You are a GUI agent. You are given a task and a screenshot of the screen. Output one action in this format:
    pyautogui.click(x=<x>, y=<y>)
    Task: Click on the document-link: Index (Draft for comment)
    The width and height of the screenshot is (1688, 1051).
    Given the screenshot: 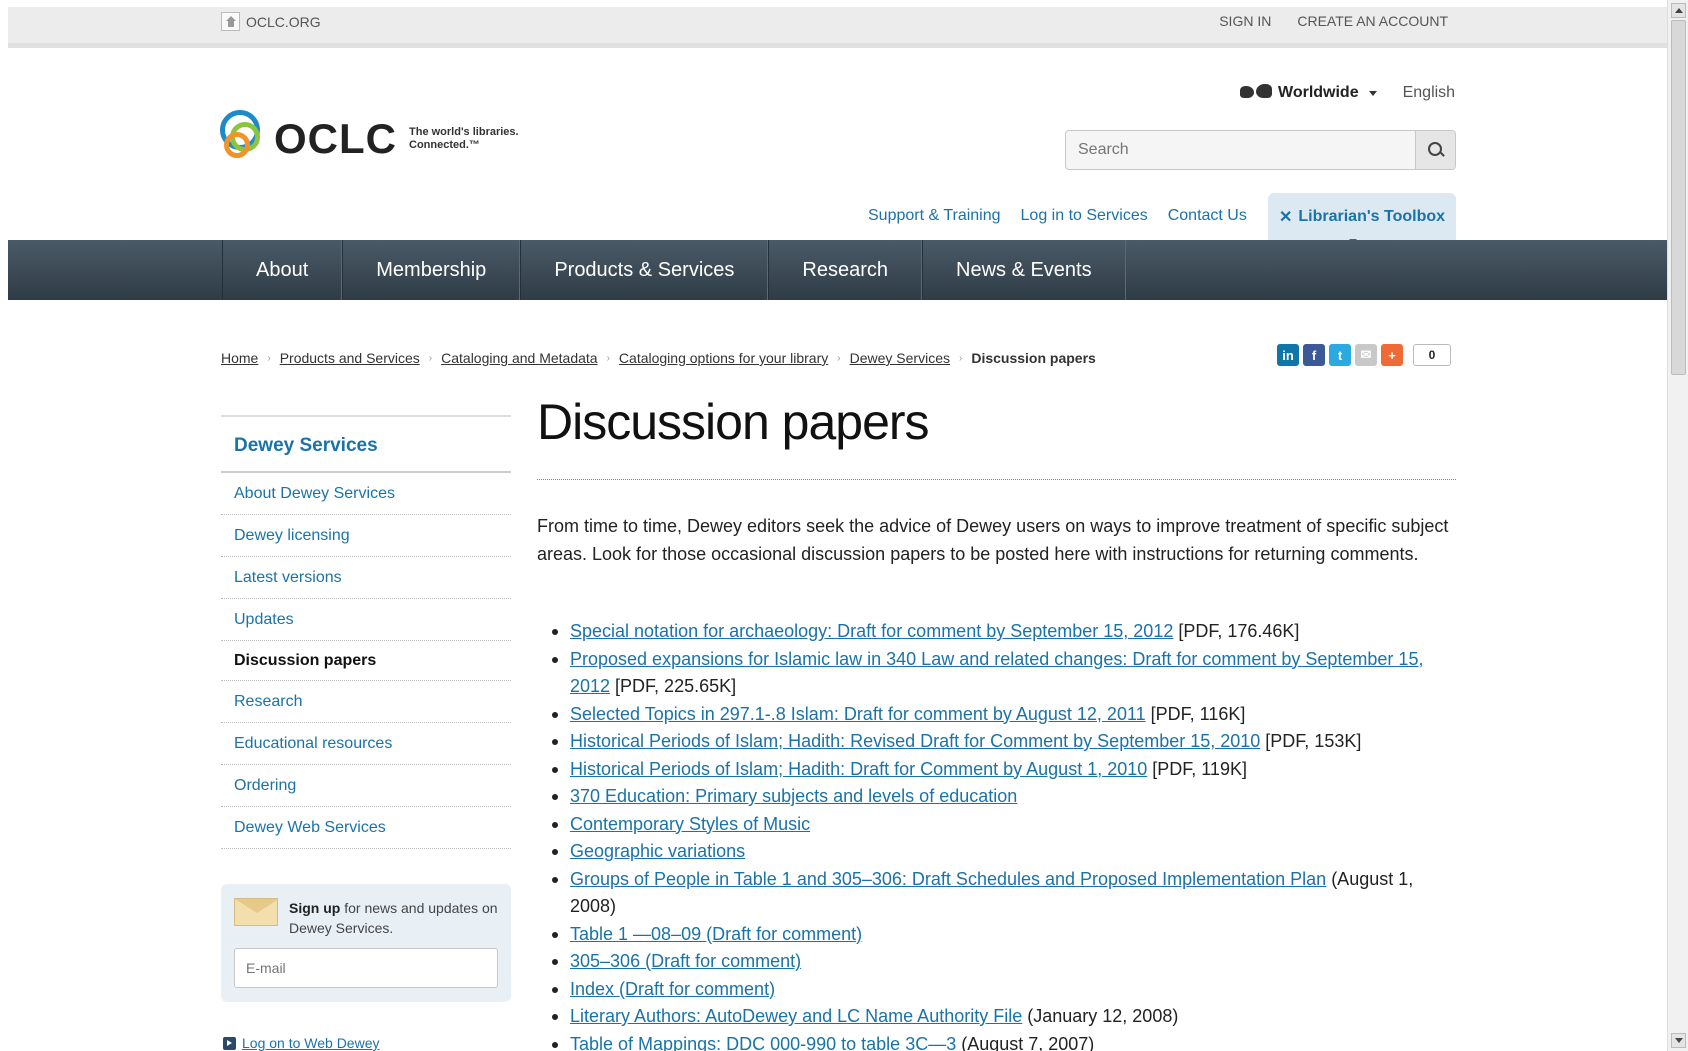 What is the action you would take?
    pyautogui.click(x=672, y=989)
    